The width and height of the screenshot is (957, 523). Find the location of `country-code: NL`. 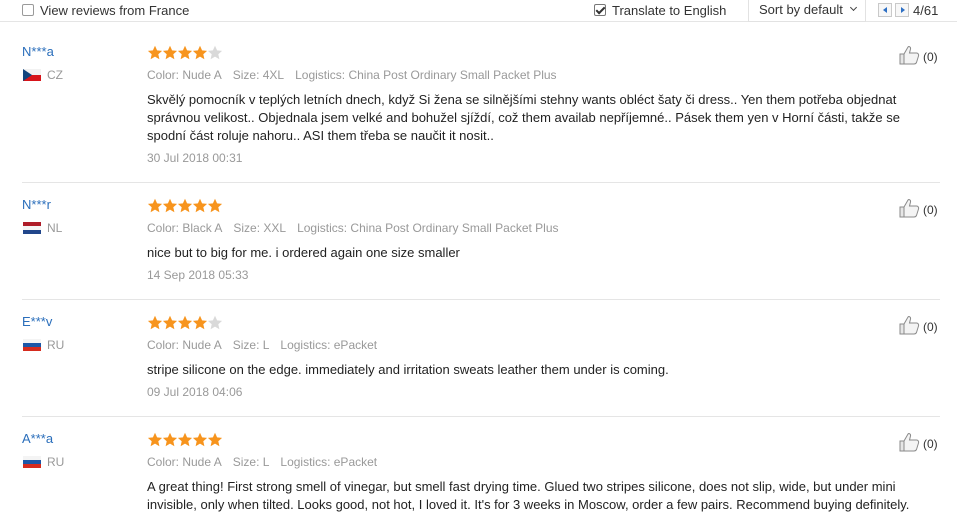

country-code: NL is located at coordinates (55, 228).